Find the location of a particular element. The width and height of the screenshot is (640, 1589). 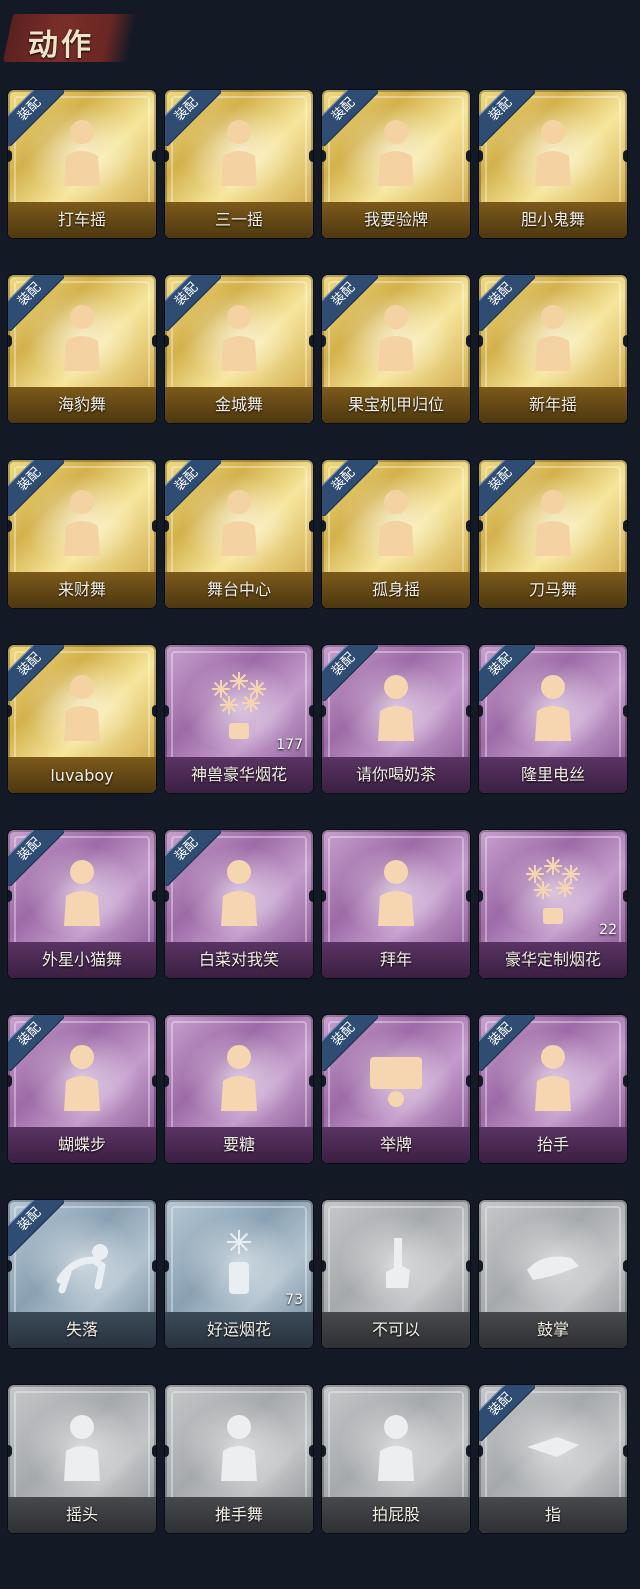

action-card: 胆小鬼舞 装配 is located at coordinates (553, 164).